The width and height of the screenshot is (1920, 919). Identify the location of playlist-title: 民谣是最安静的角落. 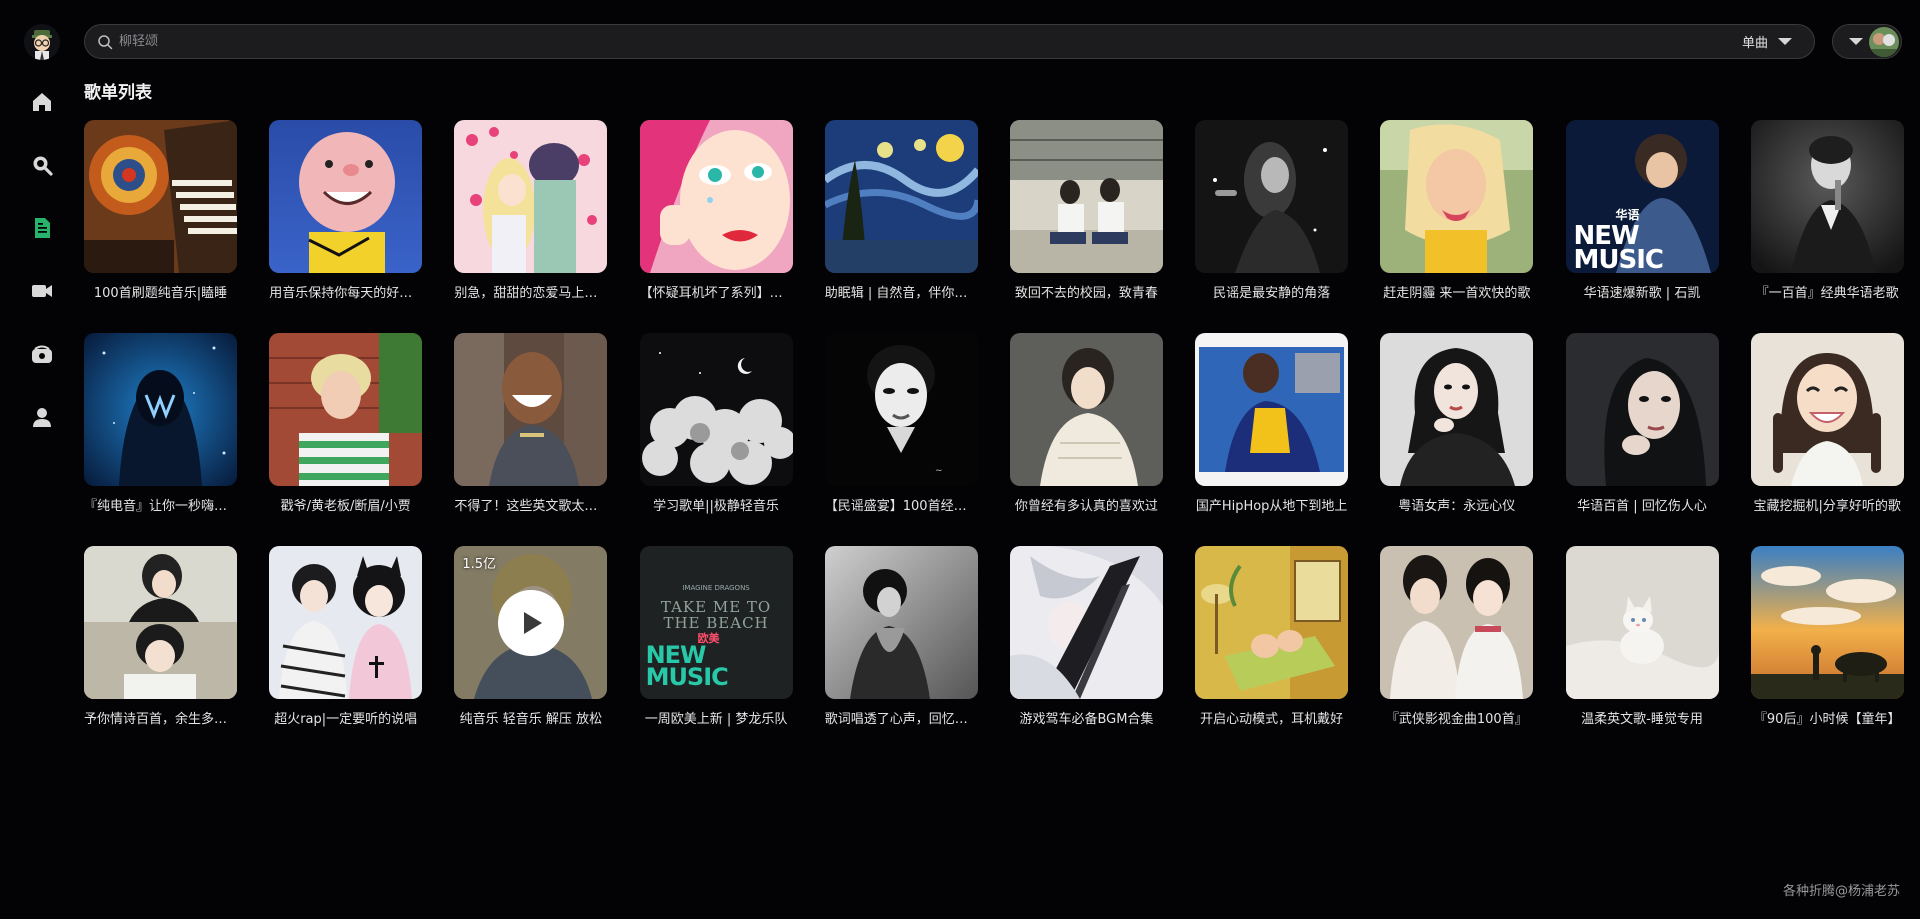
(1272, 293).